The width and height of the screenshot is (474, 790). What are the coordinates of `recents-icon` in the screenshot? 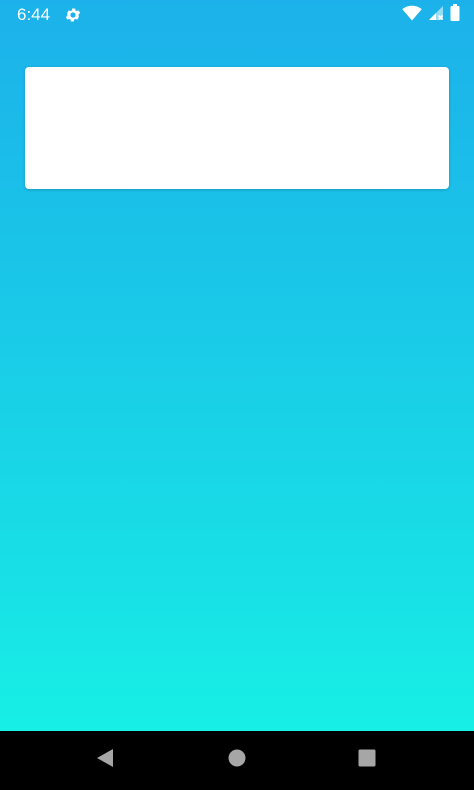 It's located at (367, 760).